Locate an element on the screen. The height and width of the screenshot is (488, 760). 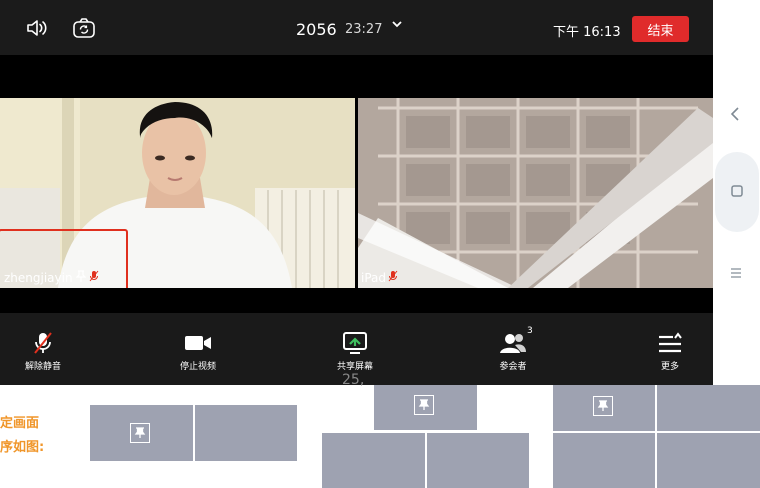
recents-menu-icon is located at coordinates (736, 273).